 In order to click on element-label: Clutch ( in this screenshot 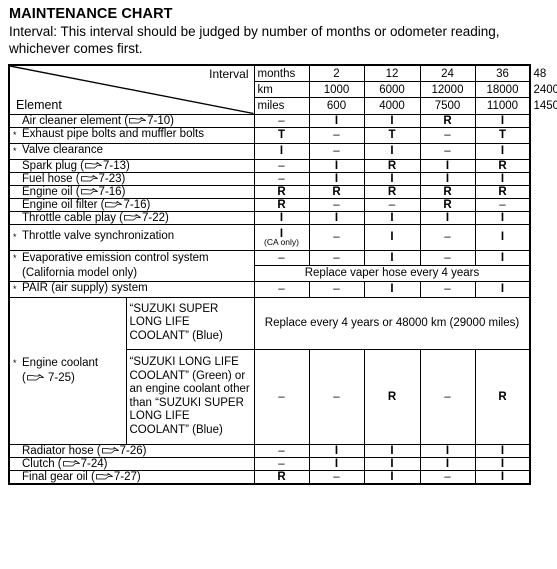, I will do `click(42, 463)`.